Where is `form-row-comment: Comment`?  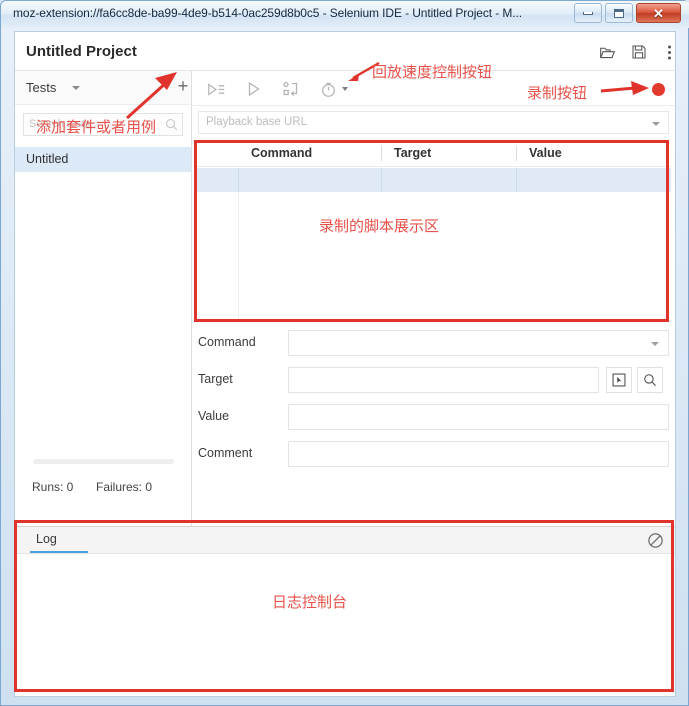 form-row-comment: Comment is located at coordinates (433, 455).